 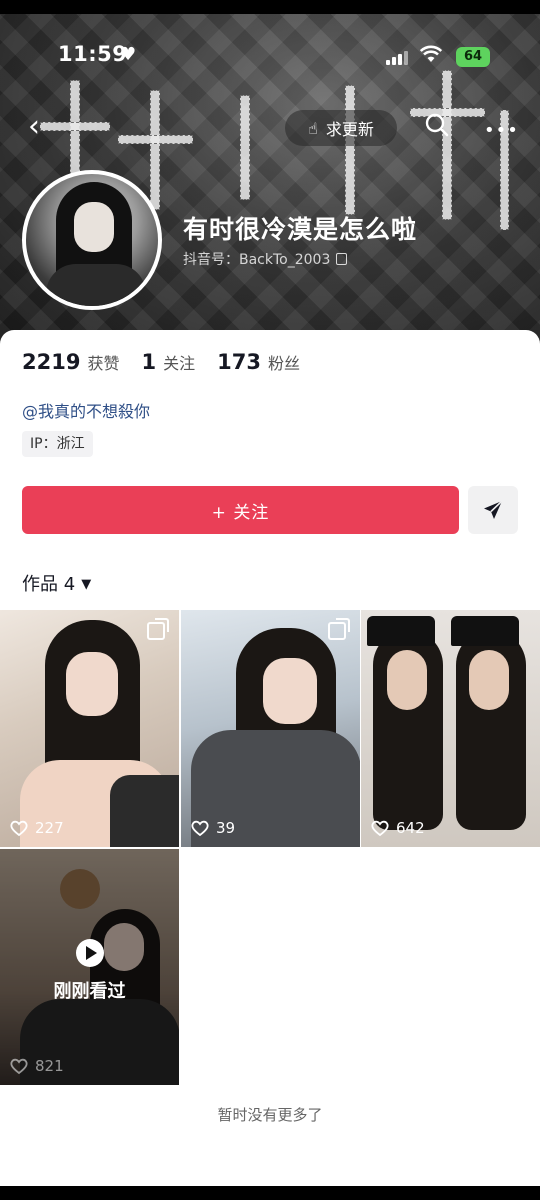 I want to click on profile-stats: 2219 获赞 1 关注 173 粉丝, so click(x=172, y=362).